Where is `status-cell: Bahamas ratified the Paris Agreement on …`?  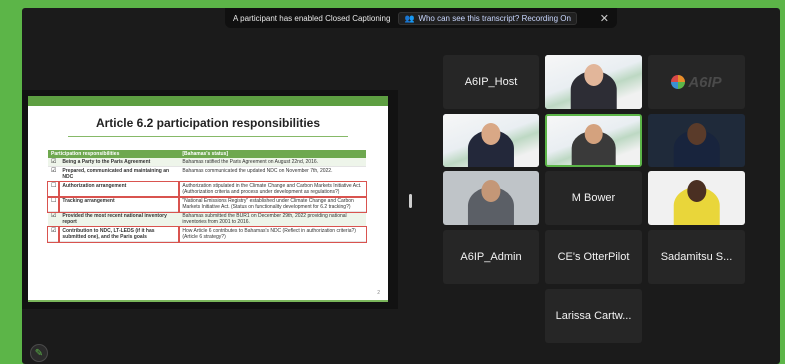
status-cell: Bahamas ratified the Paris Agreement on … is located at coordinates (272, 162).